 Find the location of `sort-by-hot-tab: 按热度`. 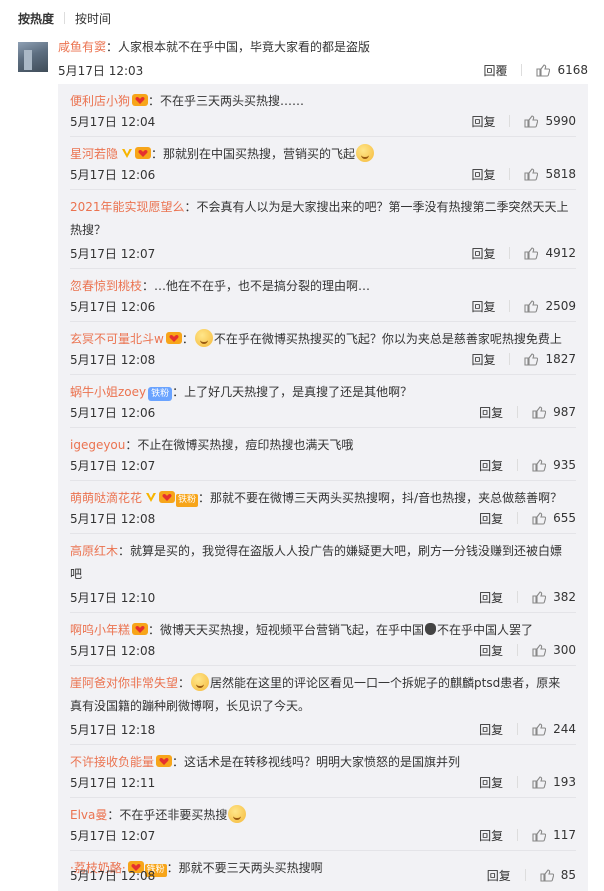

sort-by-hot-tab: 按热度 is located at coordinates (36, 18).